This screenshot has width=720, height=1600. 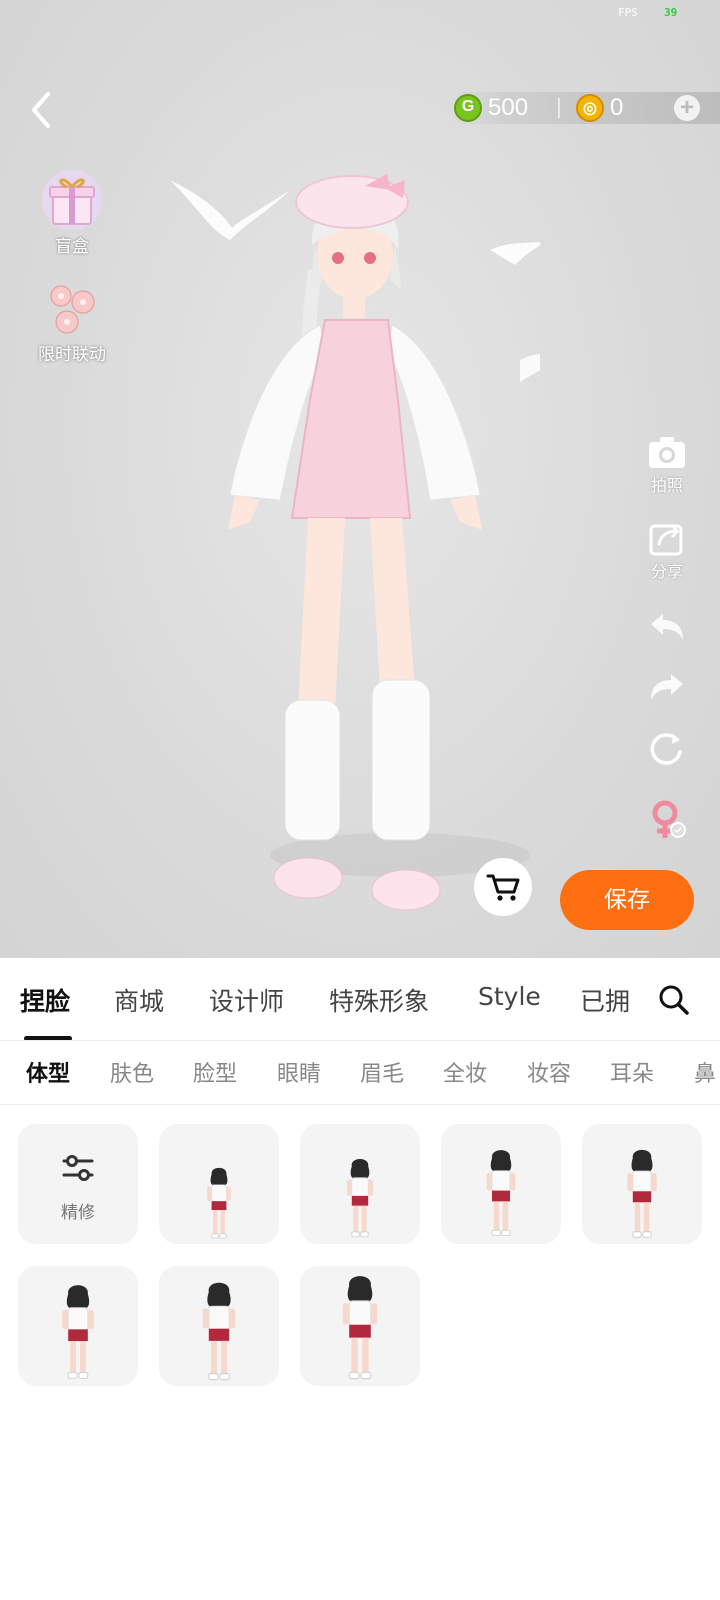 I want to click on redo-button, so click(x=667, y=690).